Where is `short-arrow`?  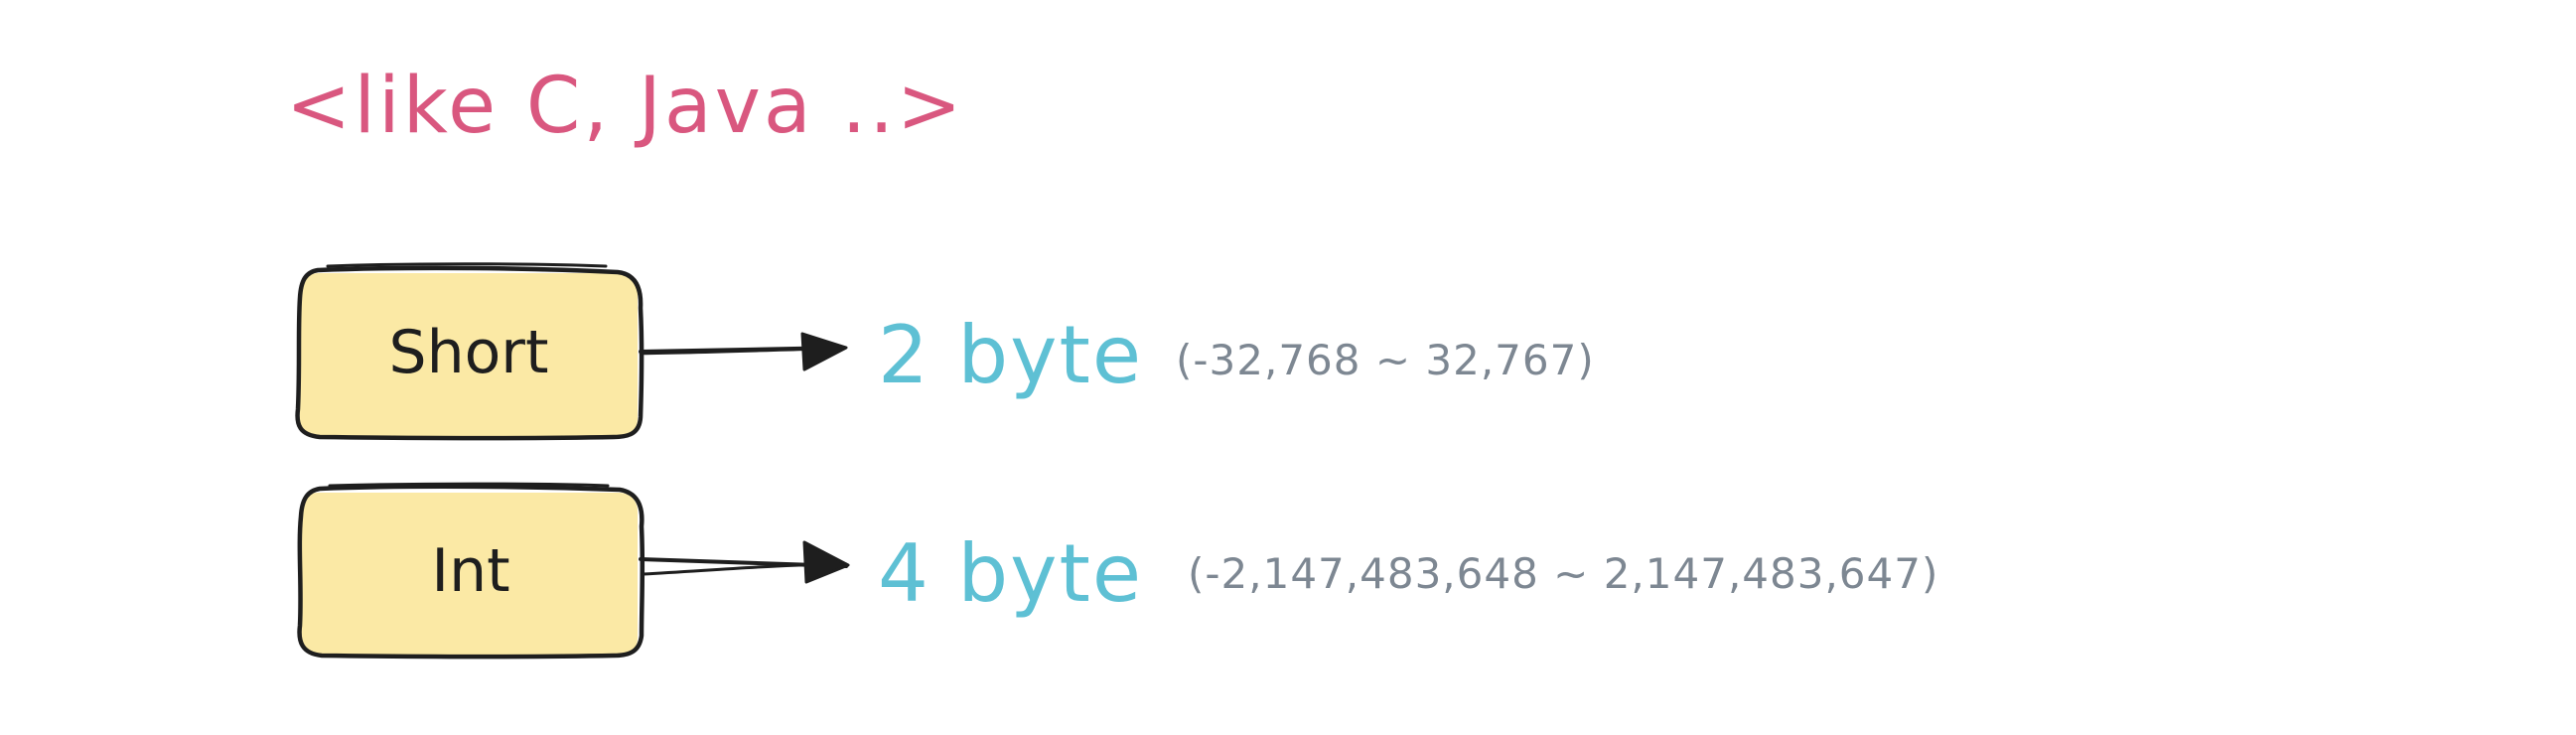 short-arrow is located at coordinates (744, 351).